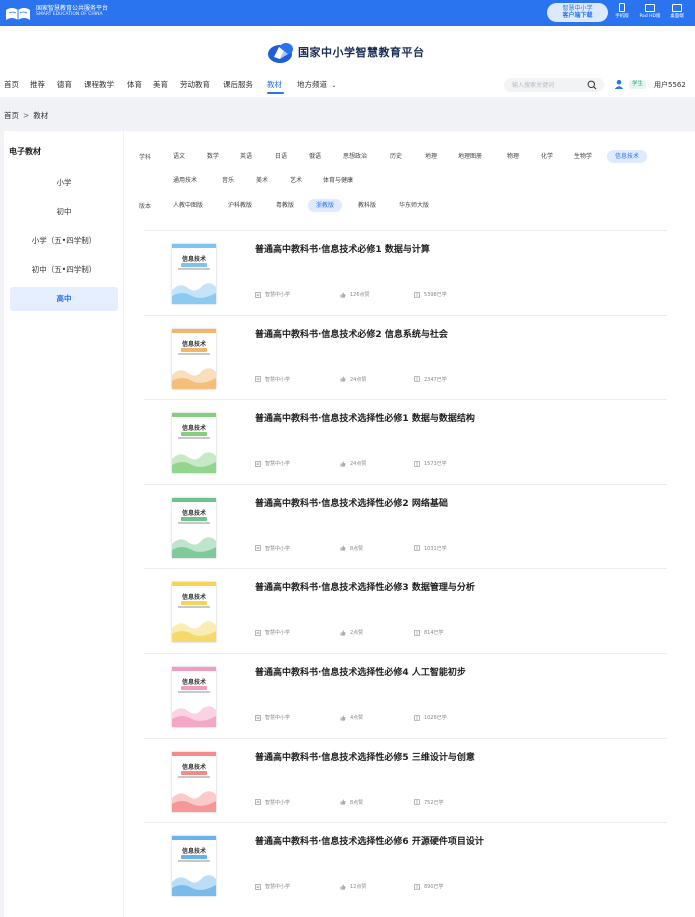 This screenshot has height=917, width=695. Describe the element at coordinates (619, 84) in the screenshot. I see `user-avatar-icon` at that location.